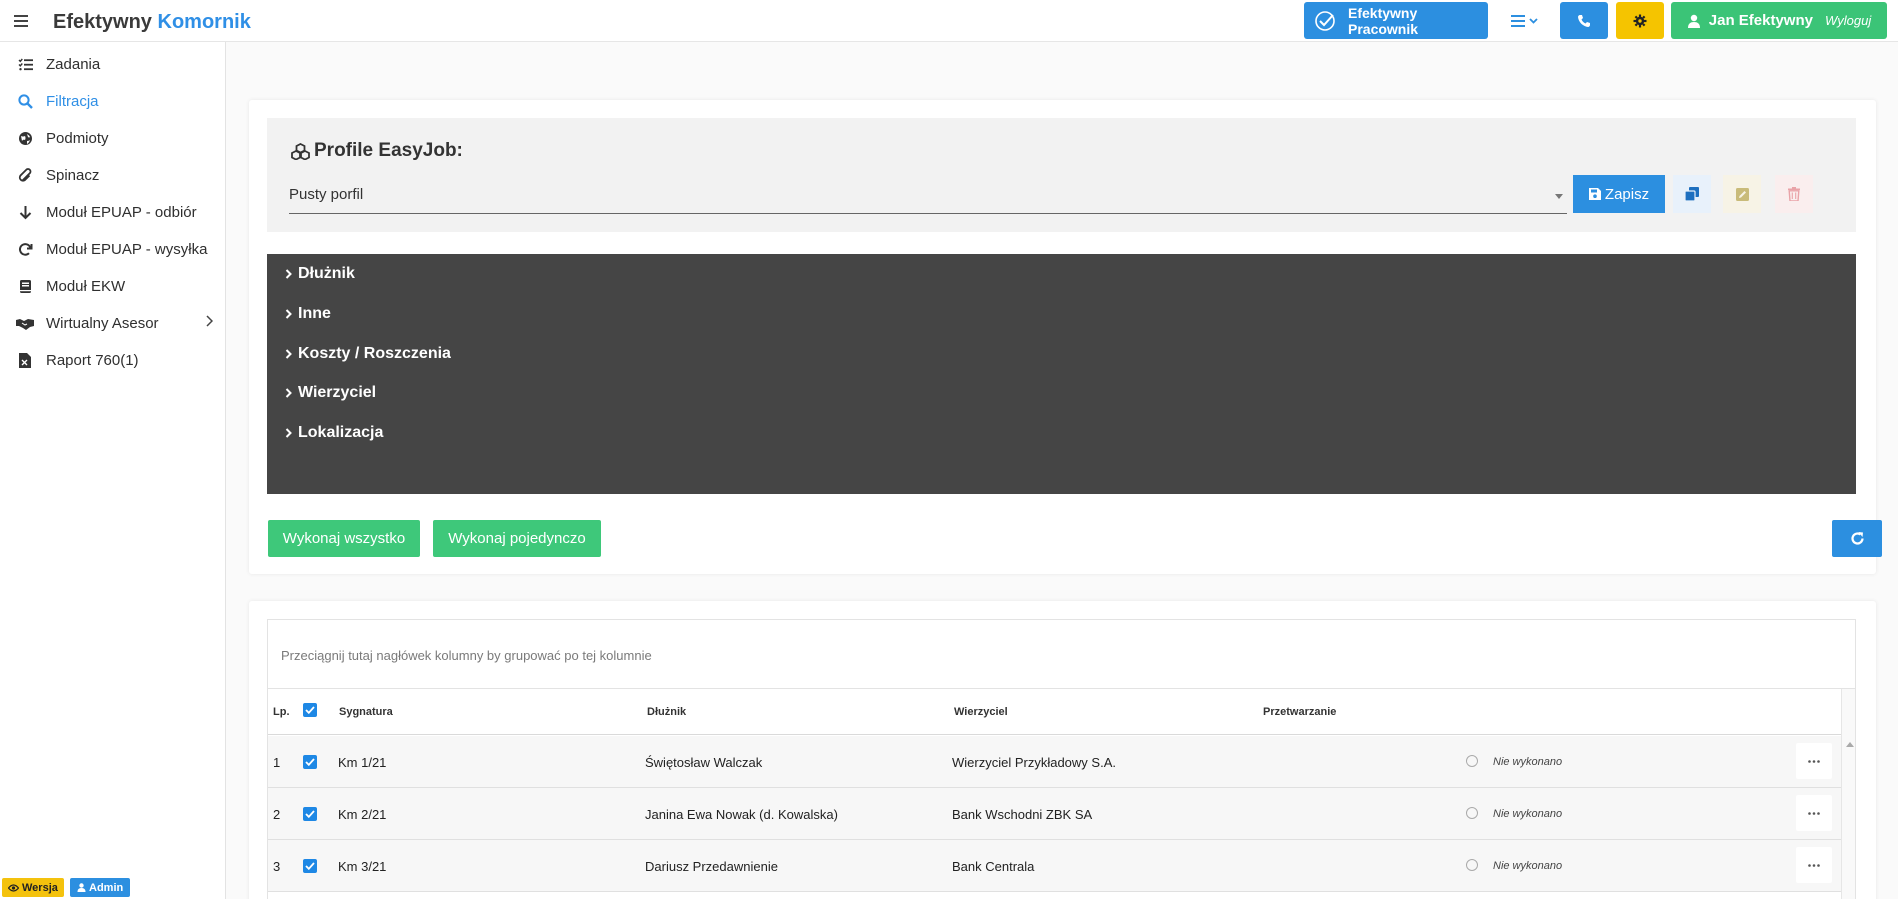 The width and height of the screenshot is (1898, 899). Describe the element at coordinates (928, 196) in the screenshot. I see `profile-select: Pusty porfil` at that location.